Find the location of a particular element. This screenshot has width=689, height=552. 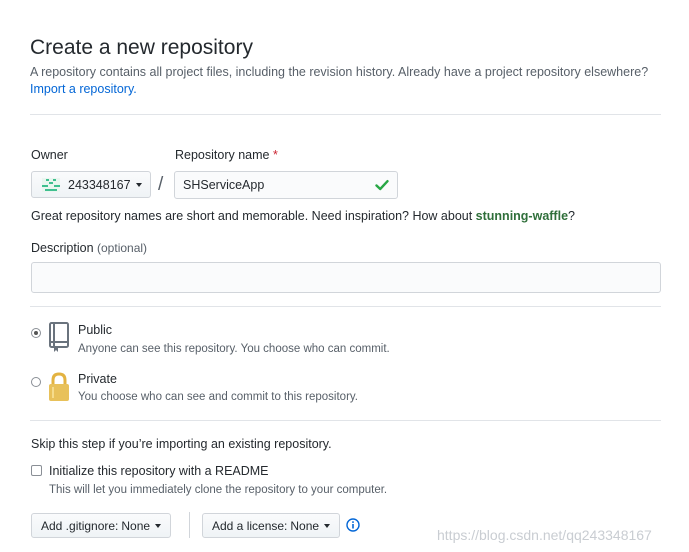

gitignore-label: Add .gitignore: is located at coordinates (80, 525).